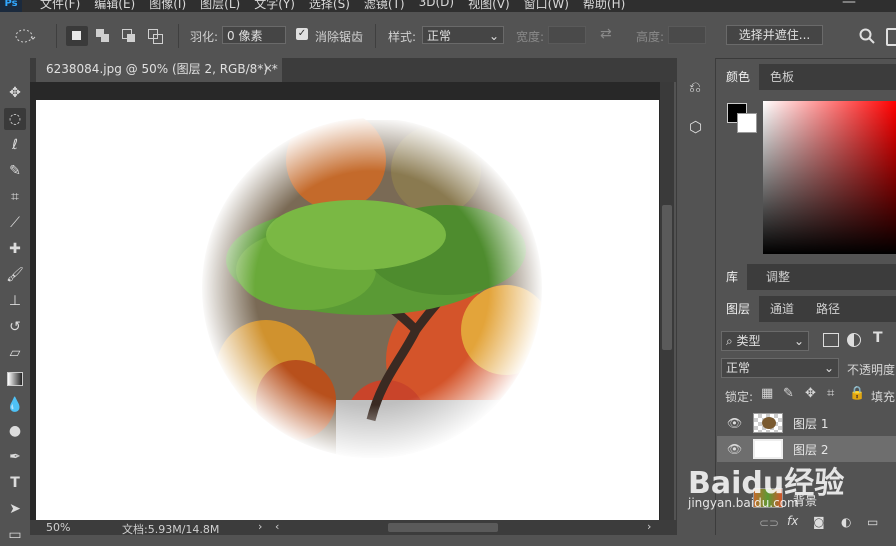 This screenshot has height=546, width=896. Describe the element at coordinates (747, 123) in the screenshot. I see `background-color-swatch` at that location.